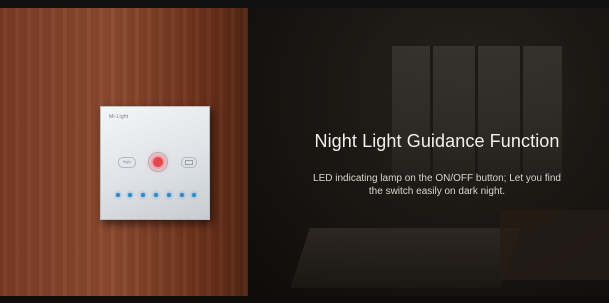 This screenshot has width=609, height=303. I want to click on description-line-2: the switch easily on dark night., so click(437, 191).